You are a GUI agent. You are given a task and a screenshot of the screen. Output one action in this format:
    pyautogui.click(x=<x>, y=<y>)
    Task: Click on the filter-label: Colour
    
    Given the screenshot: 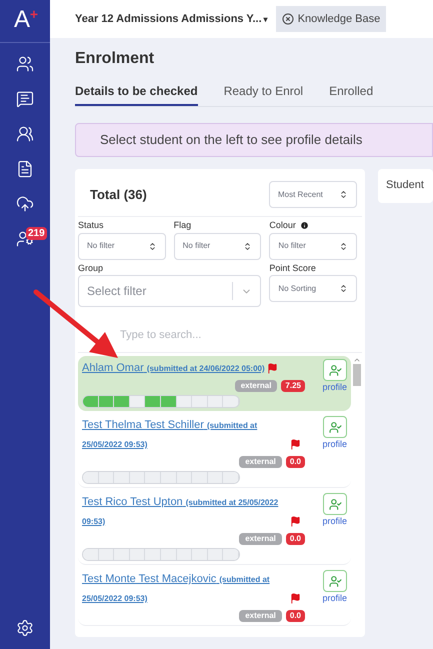 What is the action you would take?
    pyautogui.click(x=282, y=225)
    